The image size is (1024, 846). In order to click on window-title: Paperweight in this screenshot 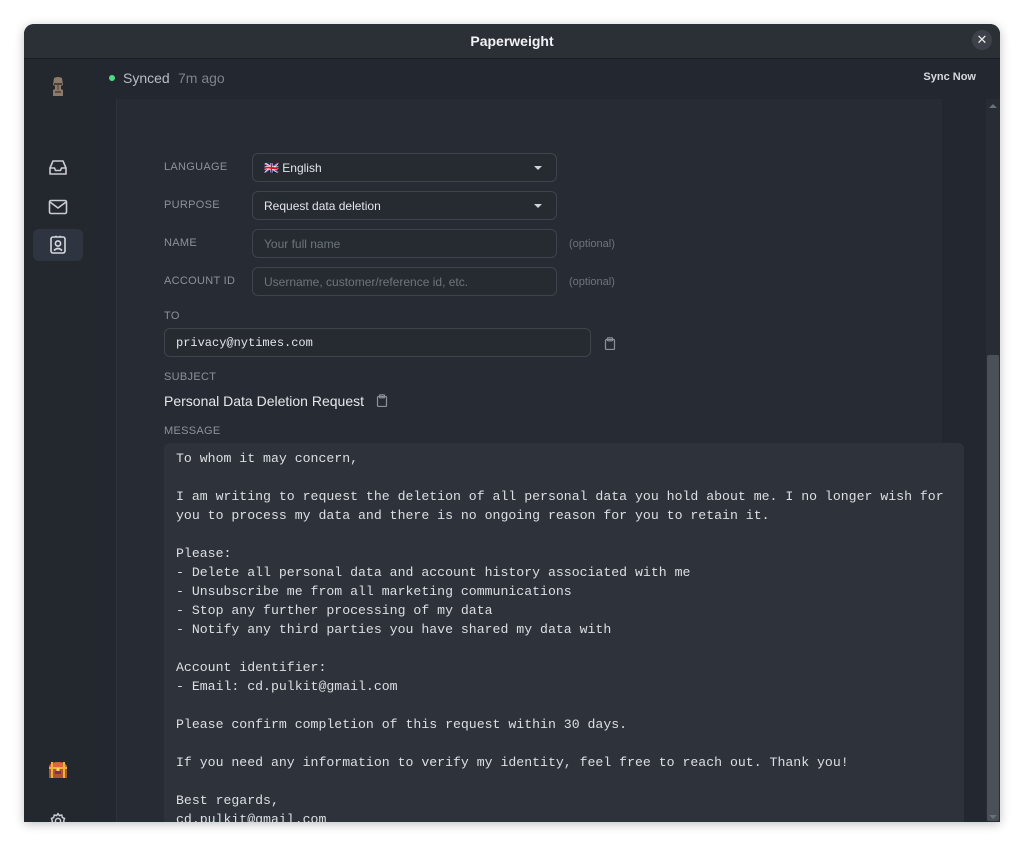, I will do `click(512, 41)`.